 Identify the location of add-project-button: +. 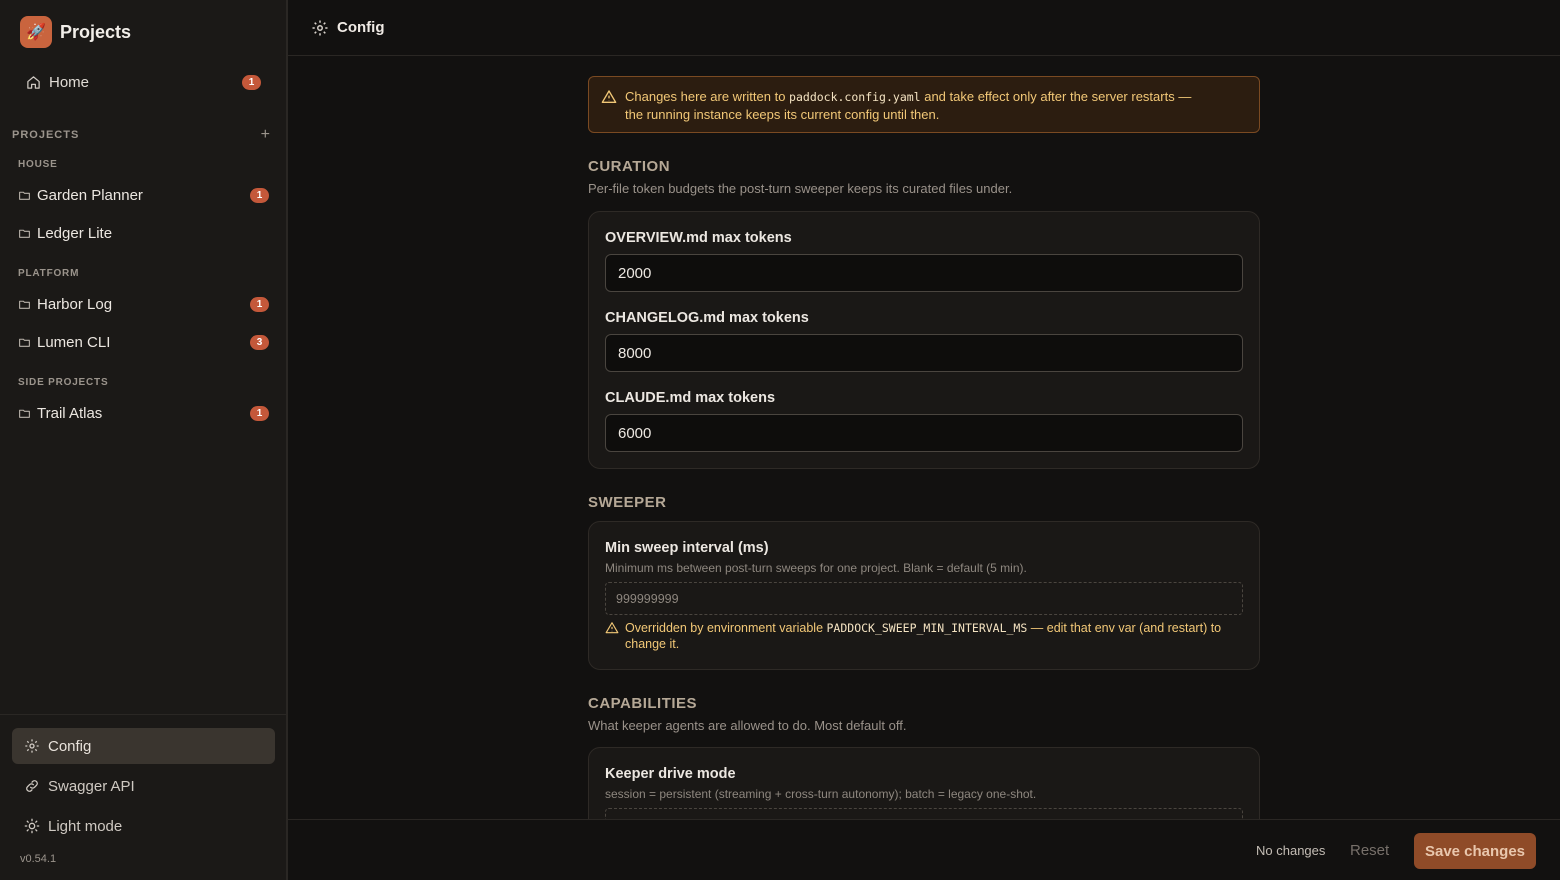
(266, 135).